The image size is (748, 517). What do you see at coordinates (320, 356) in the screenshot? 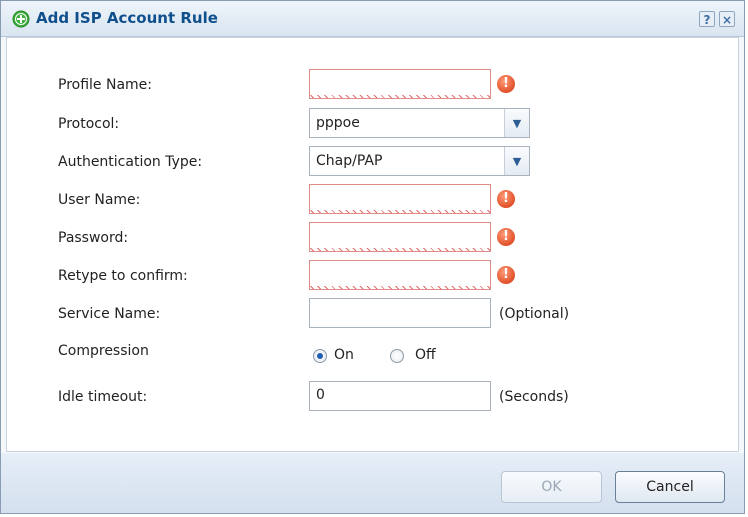
I see `compression-on-radio` at bounding box center [320, 356].